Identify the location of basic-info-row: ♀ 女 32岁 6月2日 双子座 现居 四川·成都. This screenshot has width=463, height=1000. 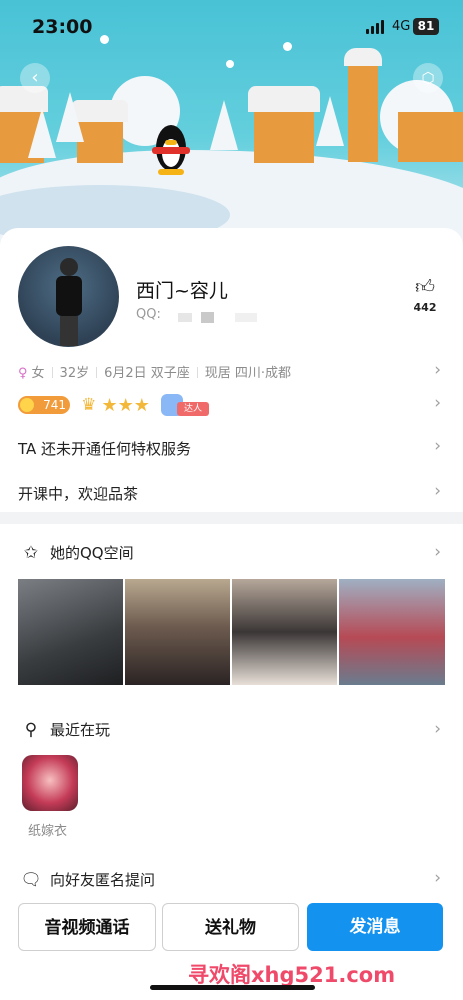
(233, 372).